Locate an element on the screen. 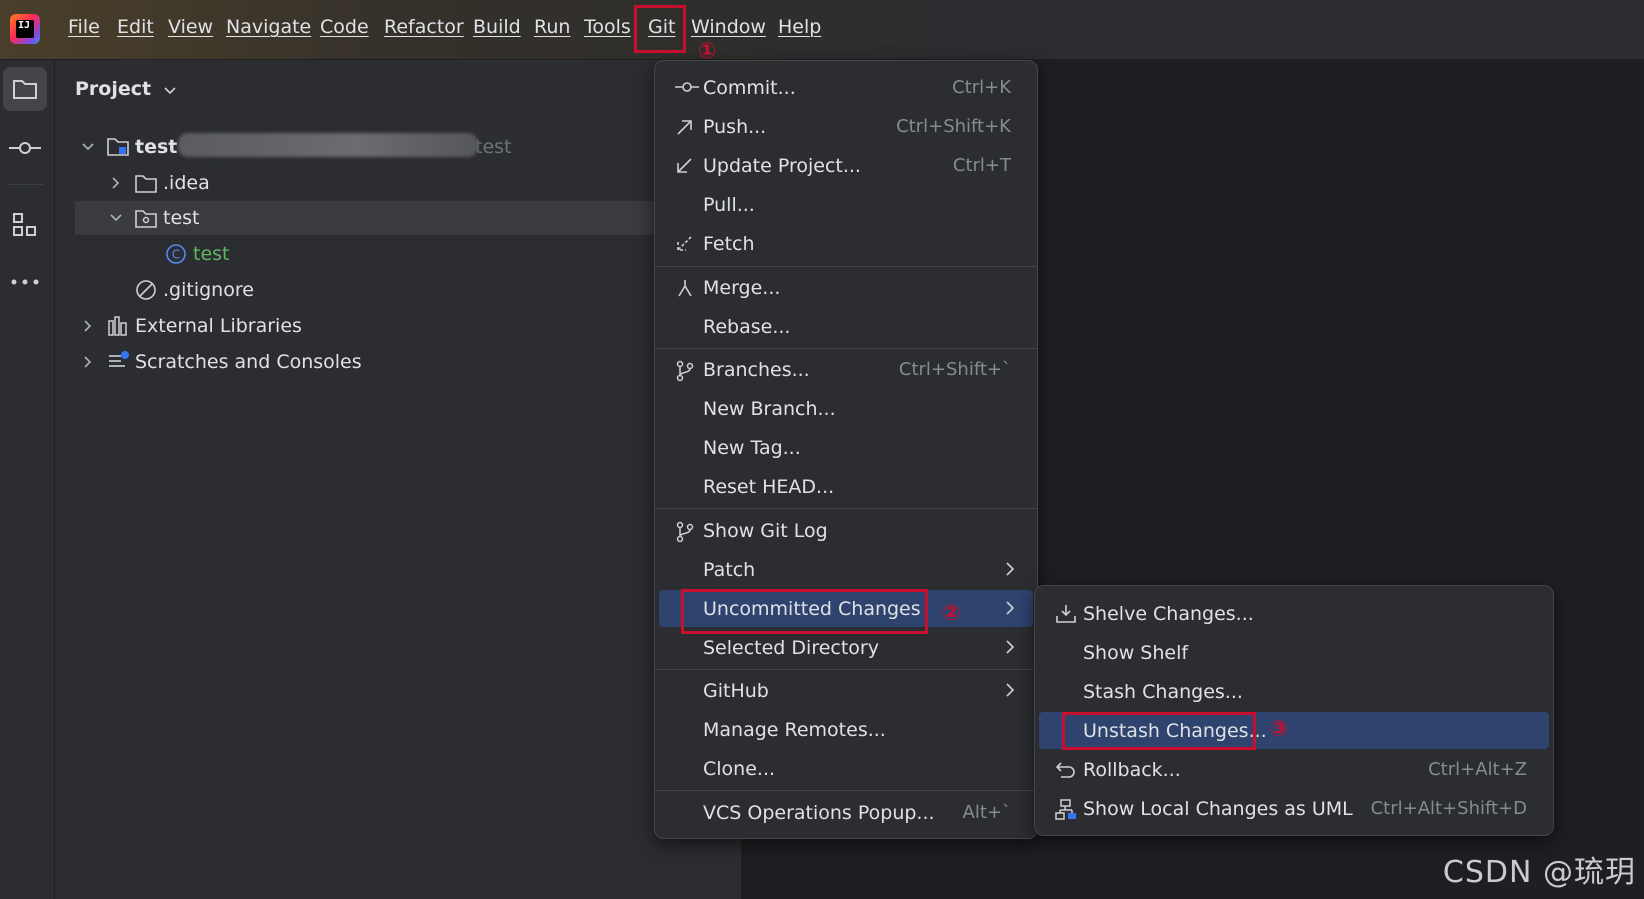 The width and height of the screenshot is (1644, 899). menu-edit: Edit is located at coordinates (135, 27).